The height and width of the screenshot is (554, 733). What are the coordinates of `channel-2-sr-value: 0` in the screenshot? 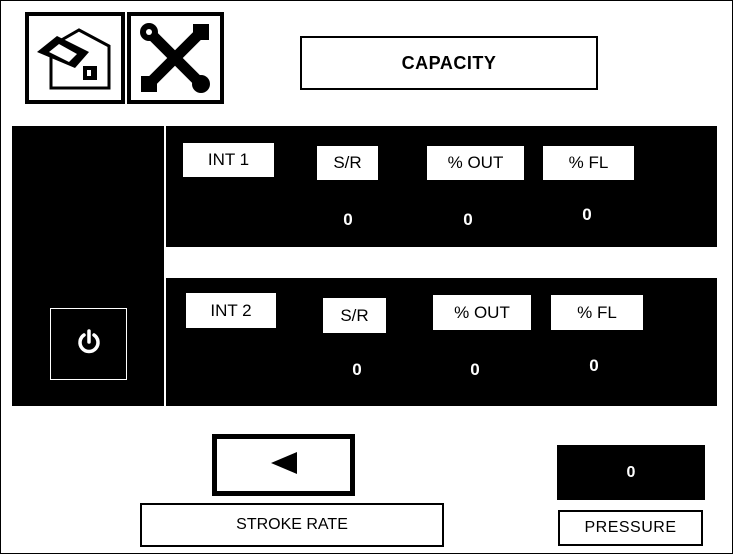 It's located at (357, 369).